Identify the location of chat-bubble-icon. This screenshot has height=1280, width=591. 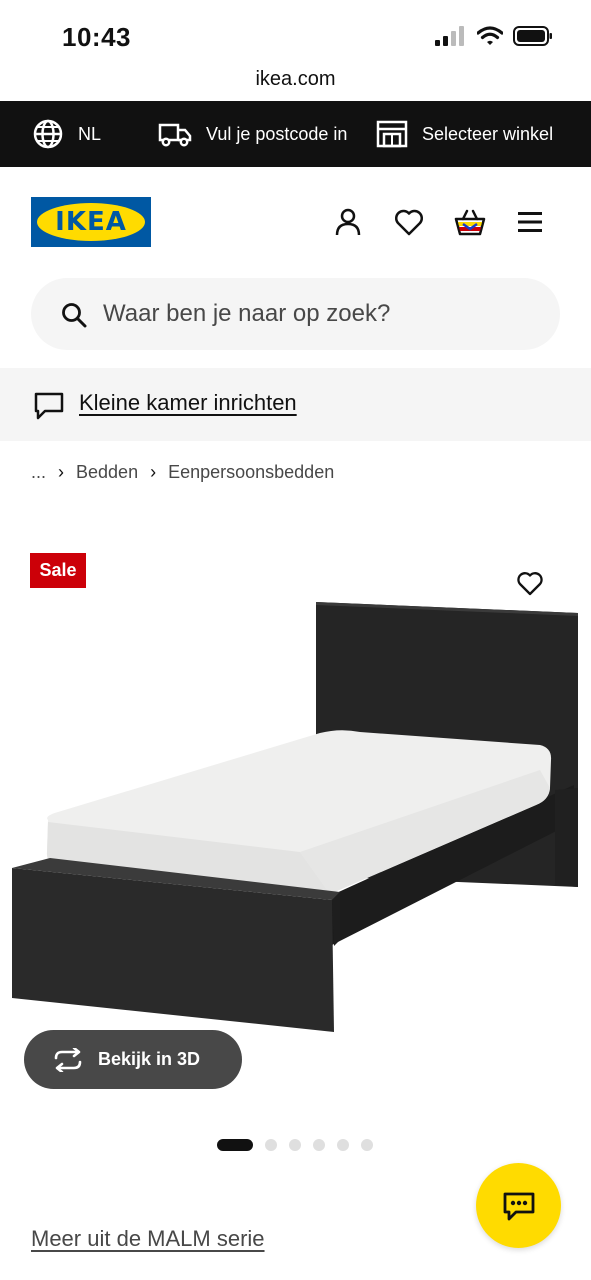
(49, 406).